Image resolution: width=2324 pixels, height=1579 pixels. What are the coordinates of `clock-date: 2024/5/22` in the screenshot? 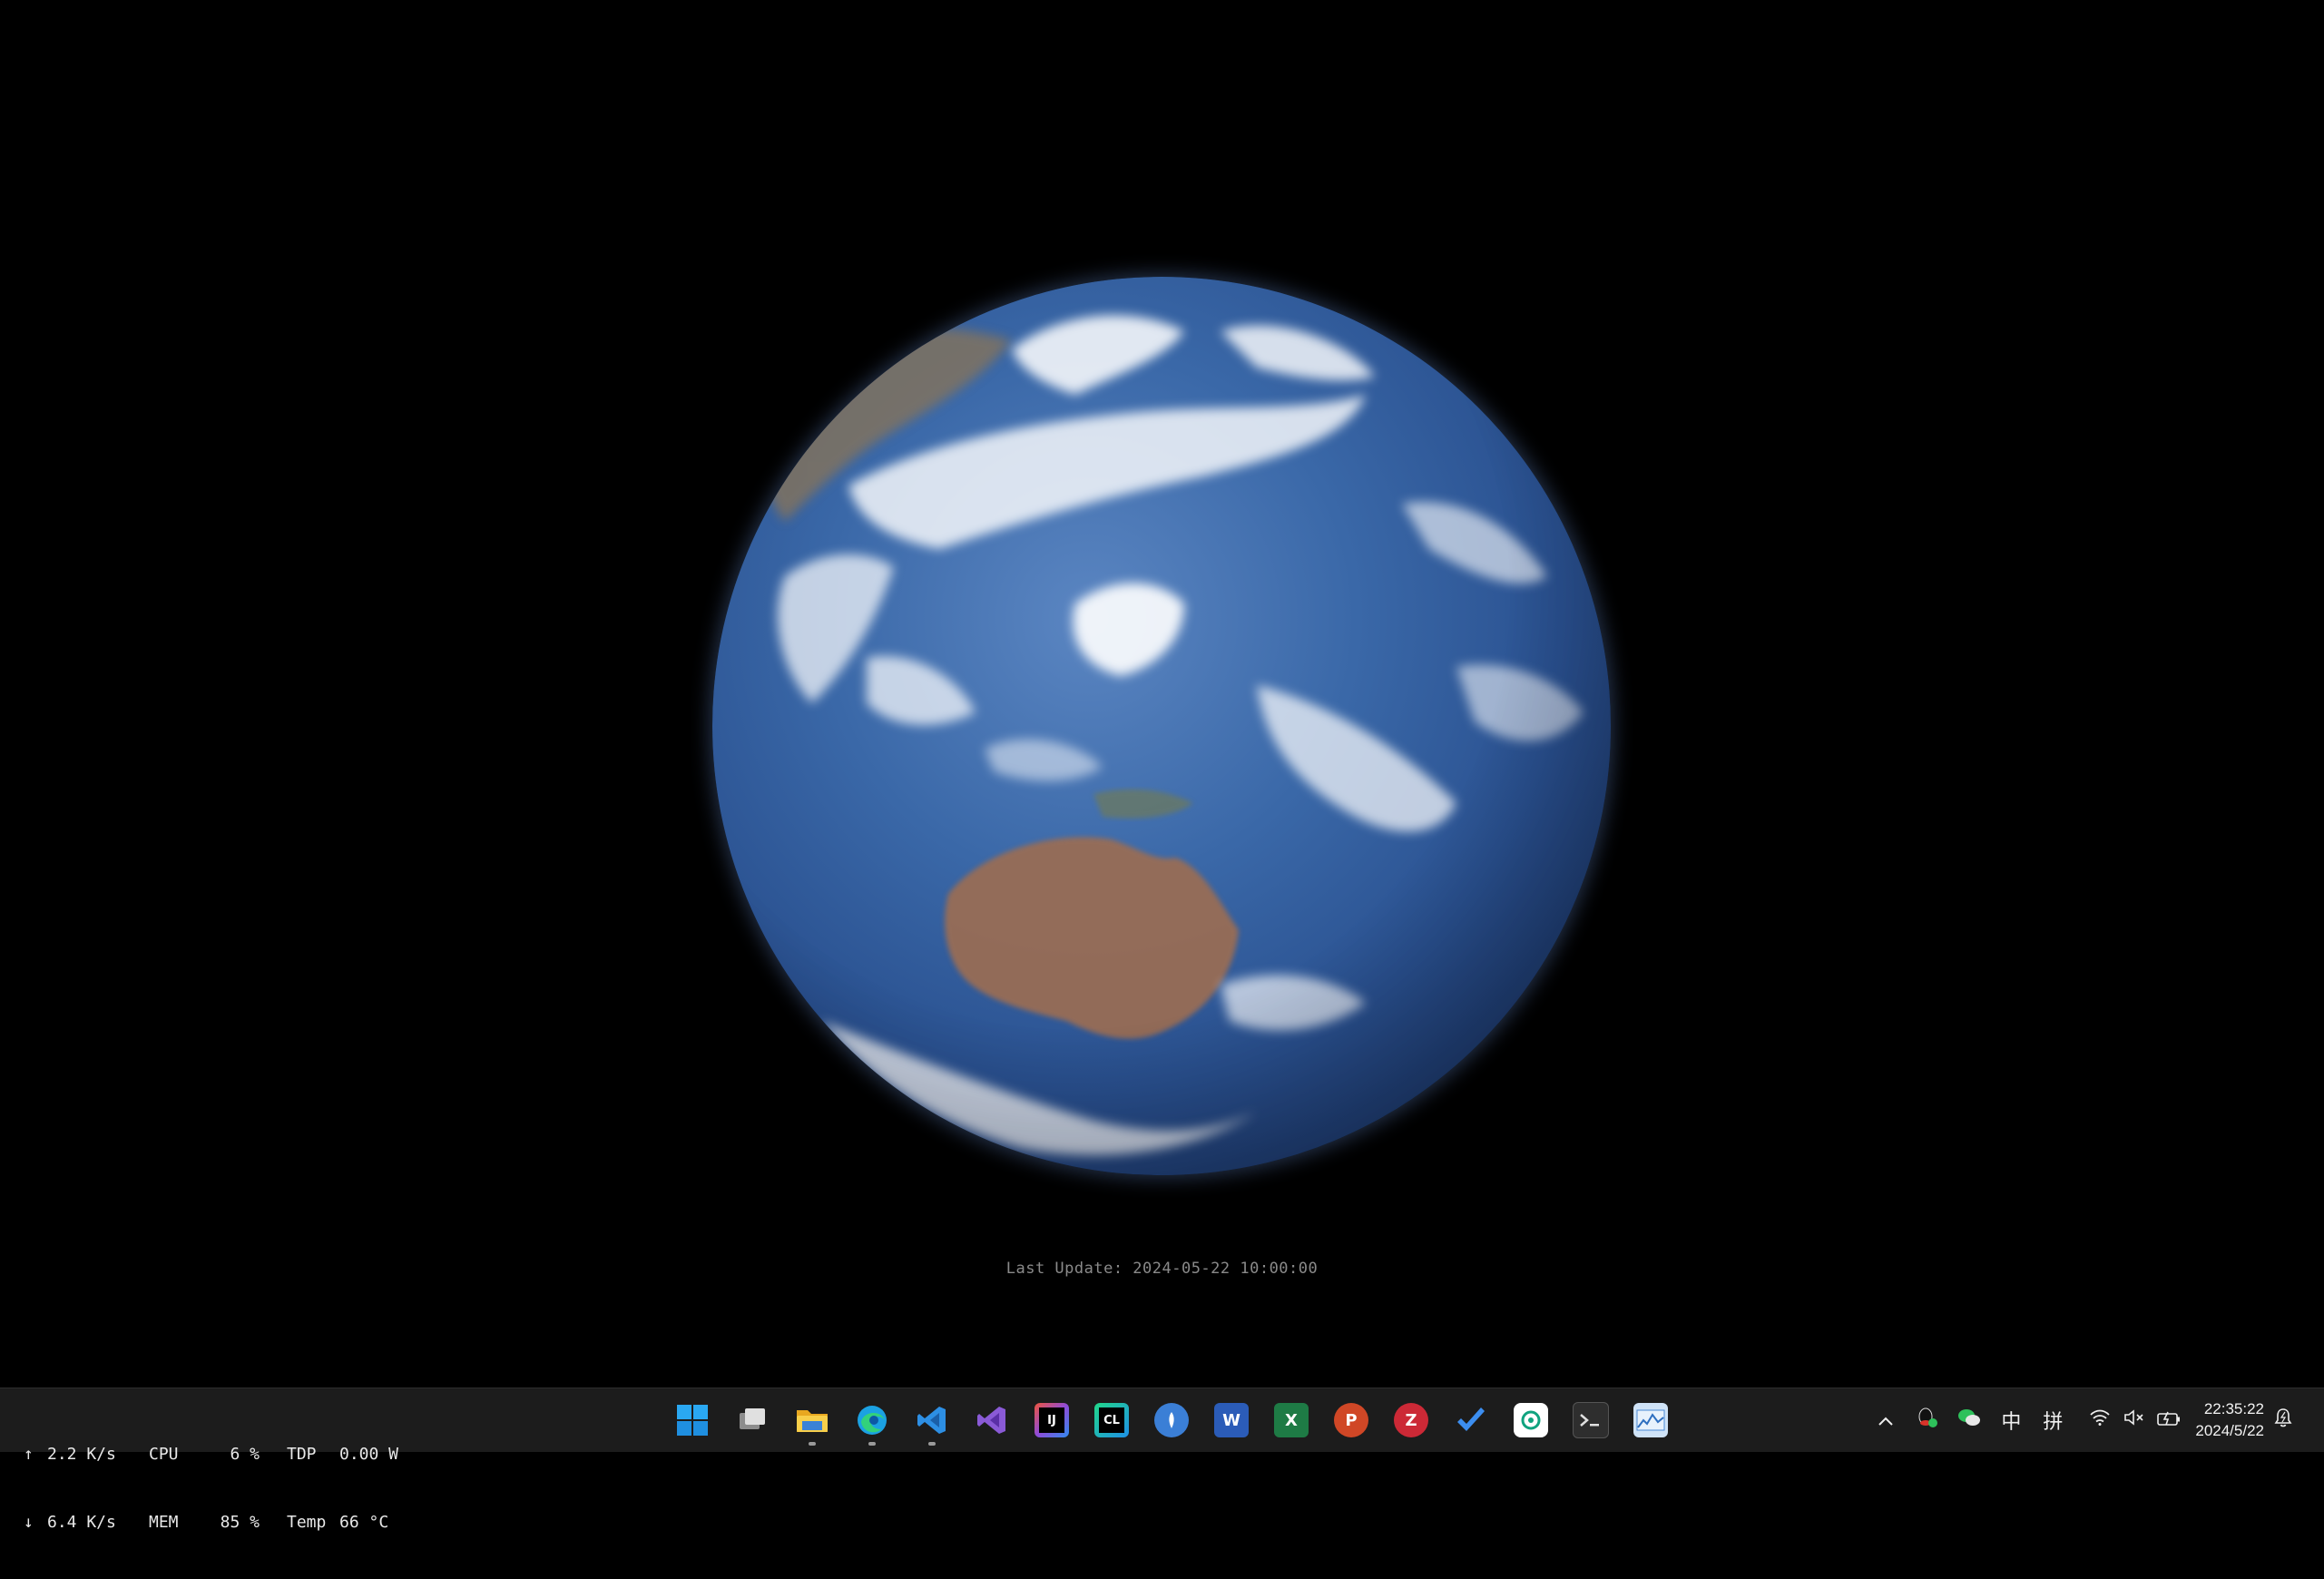 It's located at (2229, 1430).